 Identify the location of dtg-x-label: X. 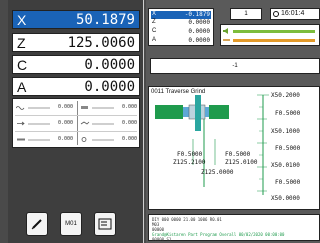
(154, 14).